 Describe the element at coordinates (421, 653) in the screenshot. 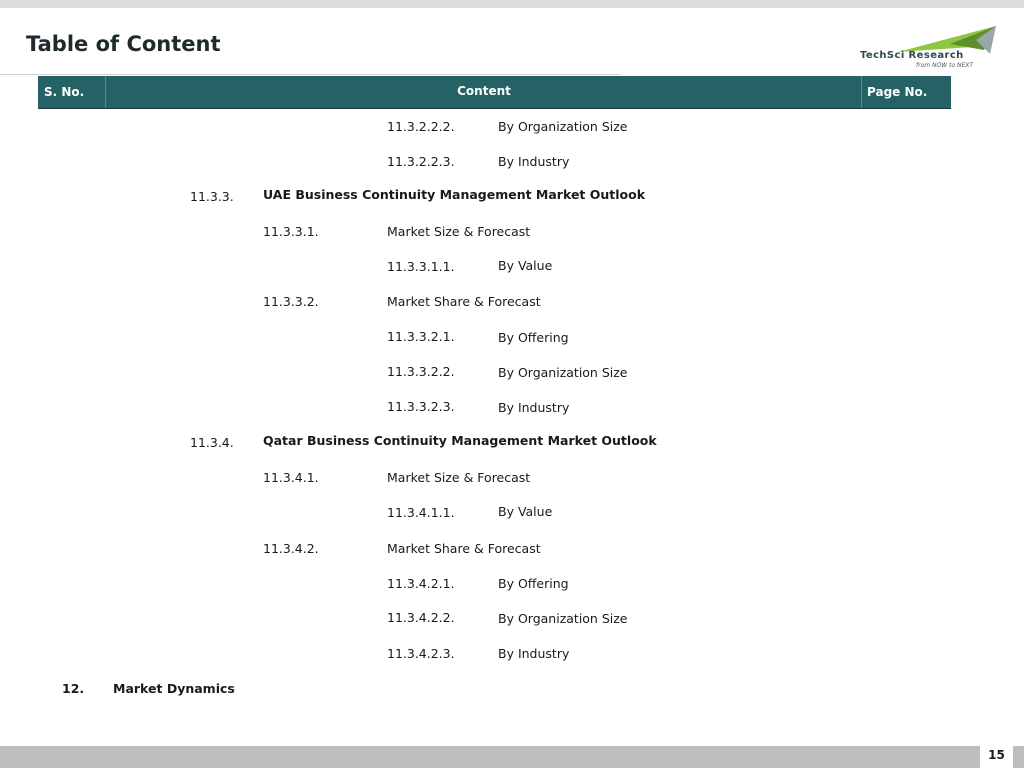

I see `toc-number: 11.3.4.2.3.` at that location.